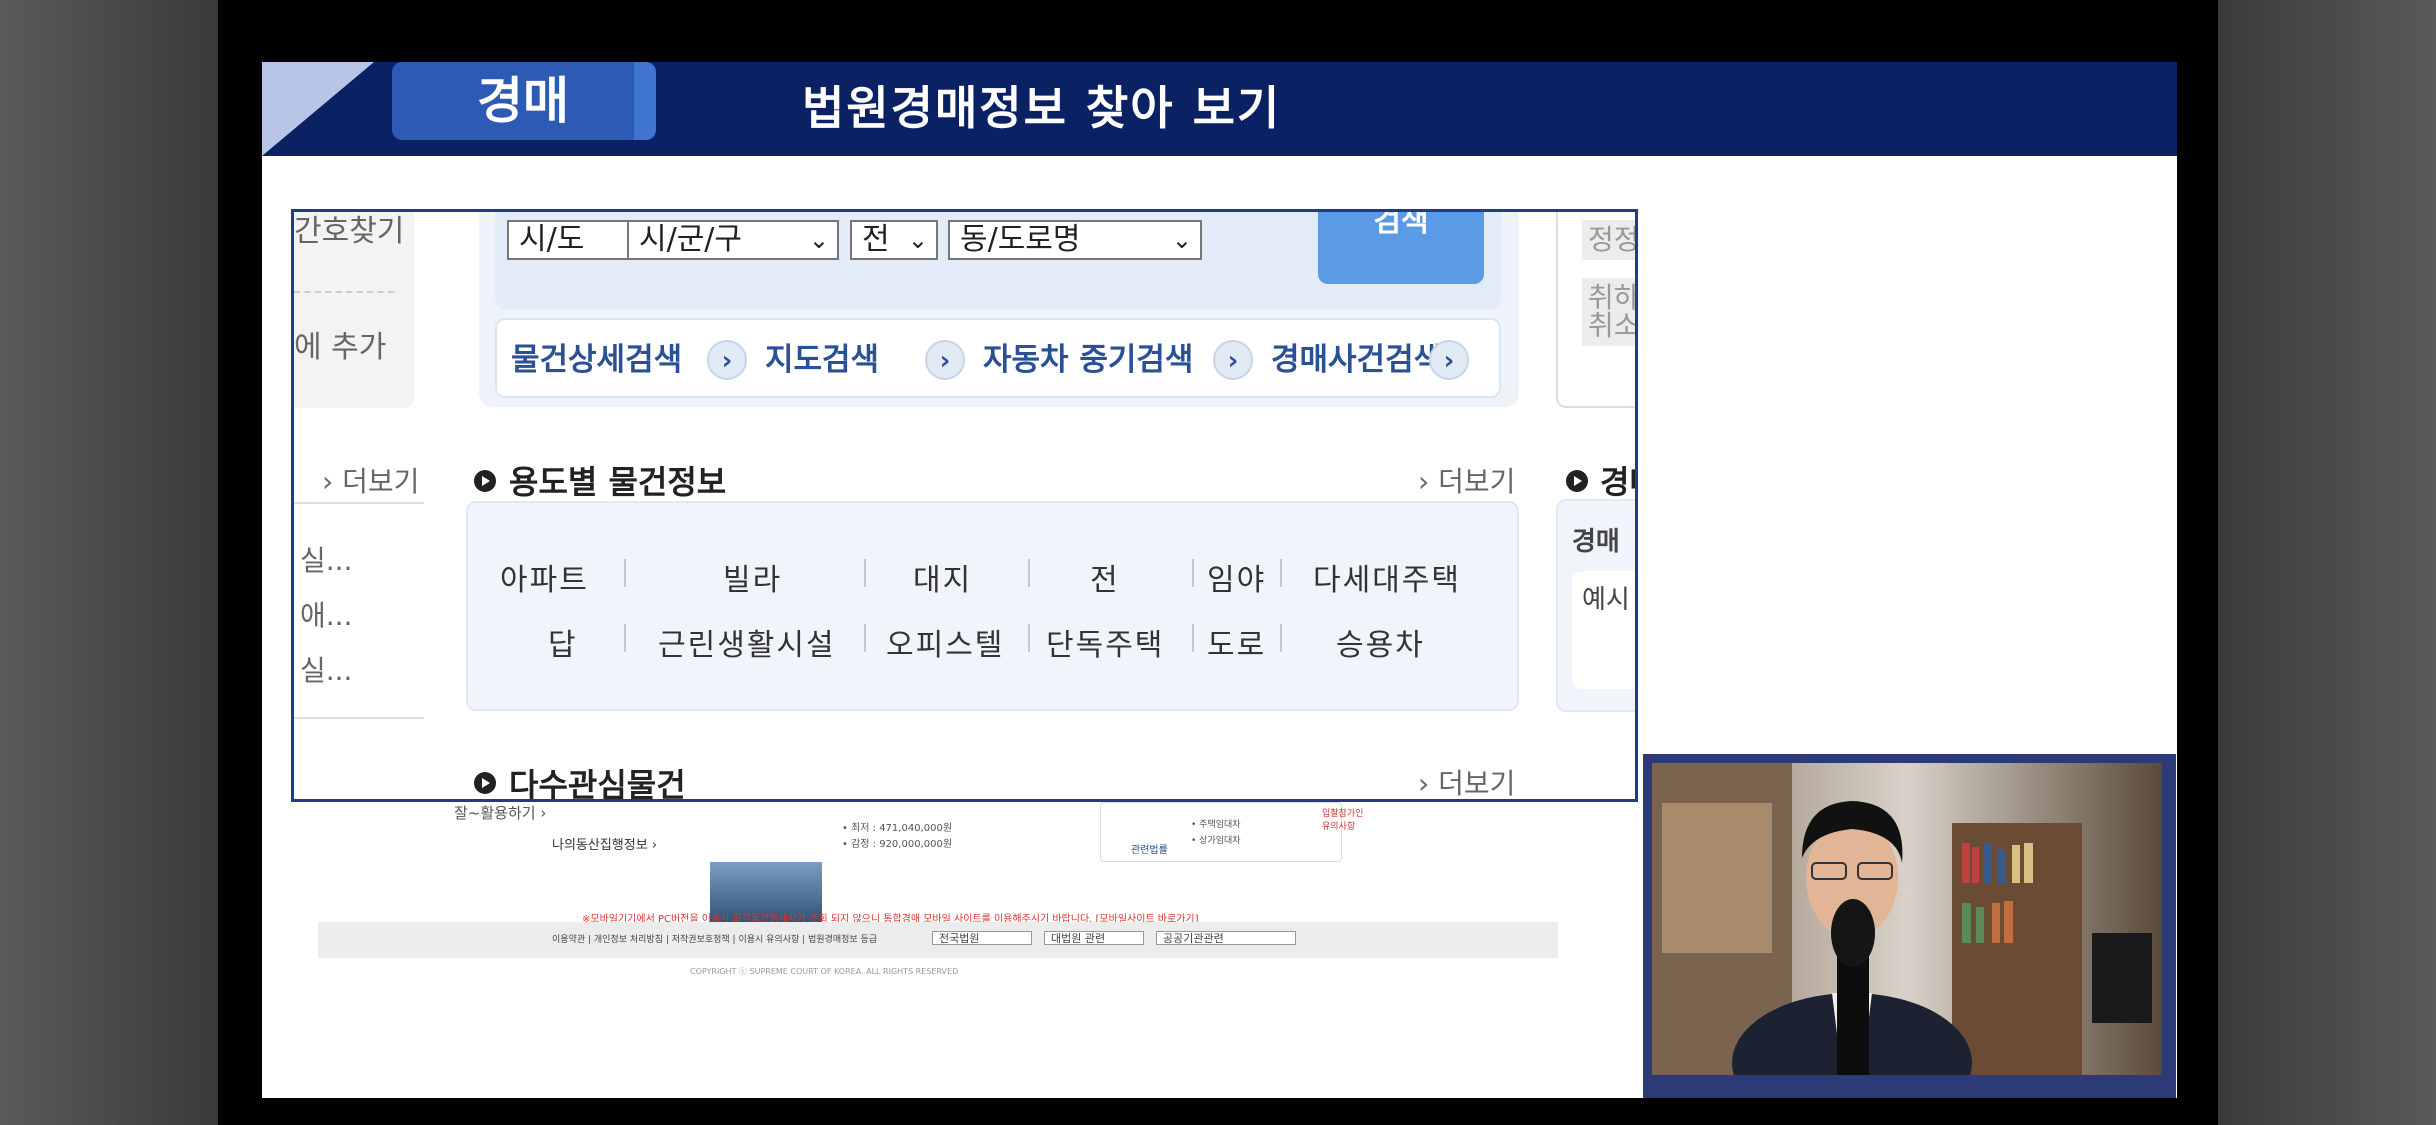  What do you see at coordinates (1606, 600) in the screenshot?
I see `right-box-text: 예시` at bounding box center [1606, 600].